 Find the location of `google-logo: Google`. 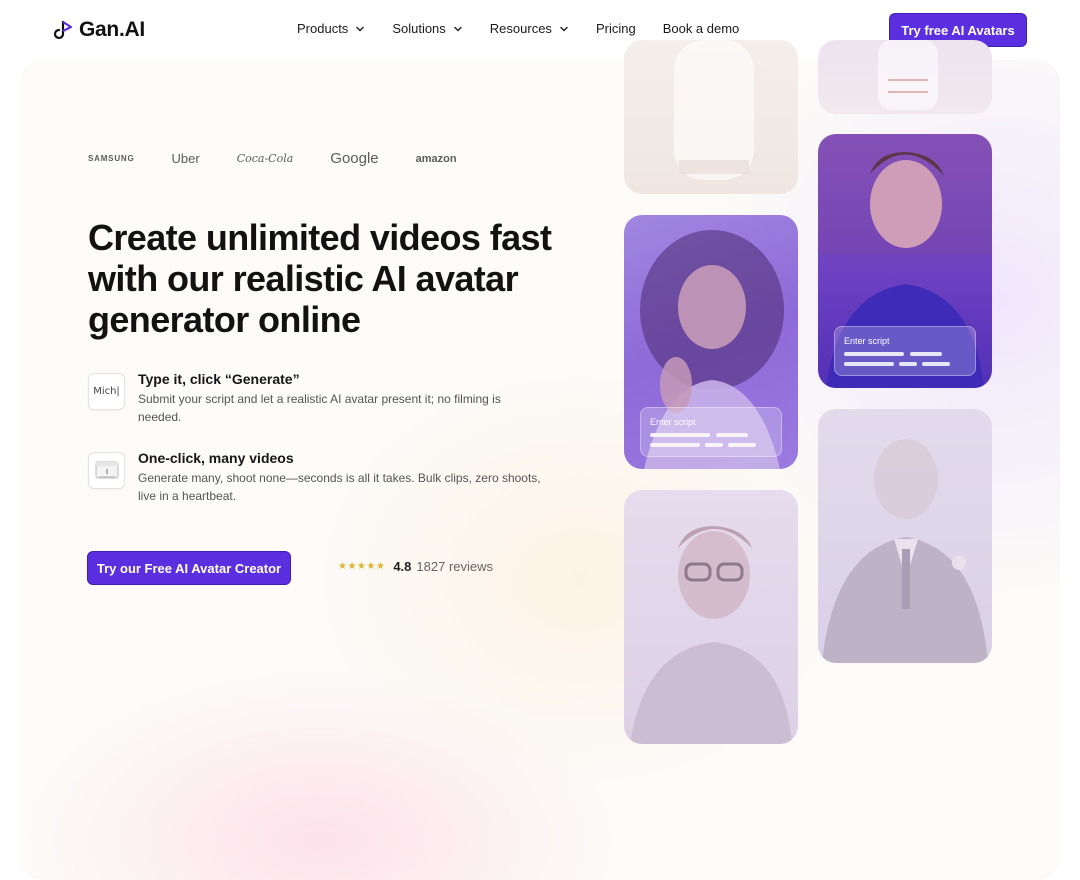

google-logo: Google is located at coordinates (354, 158).